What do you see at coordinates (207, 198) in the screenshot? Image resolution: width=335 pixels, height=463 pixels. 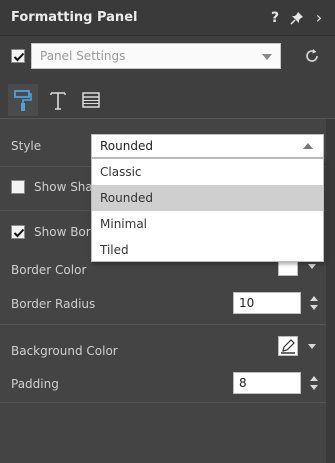 I see `style-option-rounded: Rounded` at bounding box center [207, 198].